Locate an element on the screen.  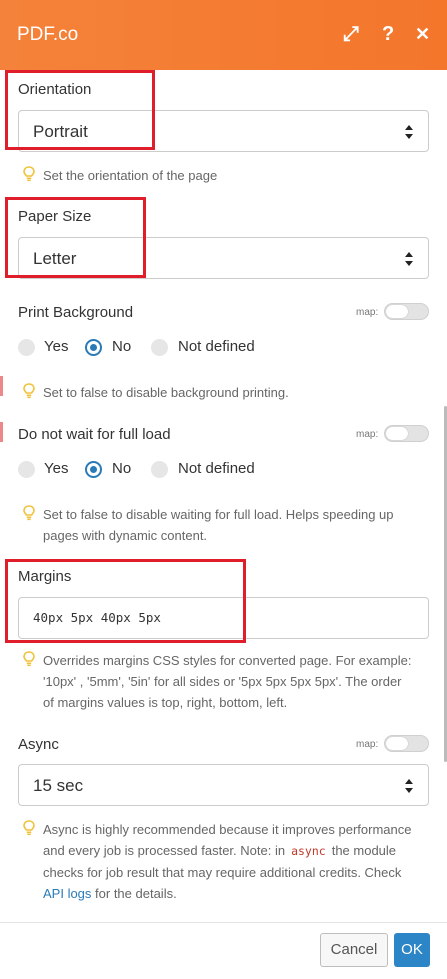
full-load-map-toggle is located at coordinates (406, 433).